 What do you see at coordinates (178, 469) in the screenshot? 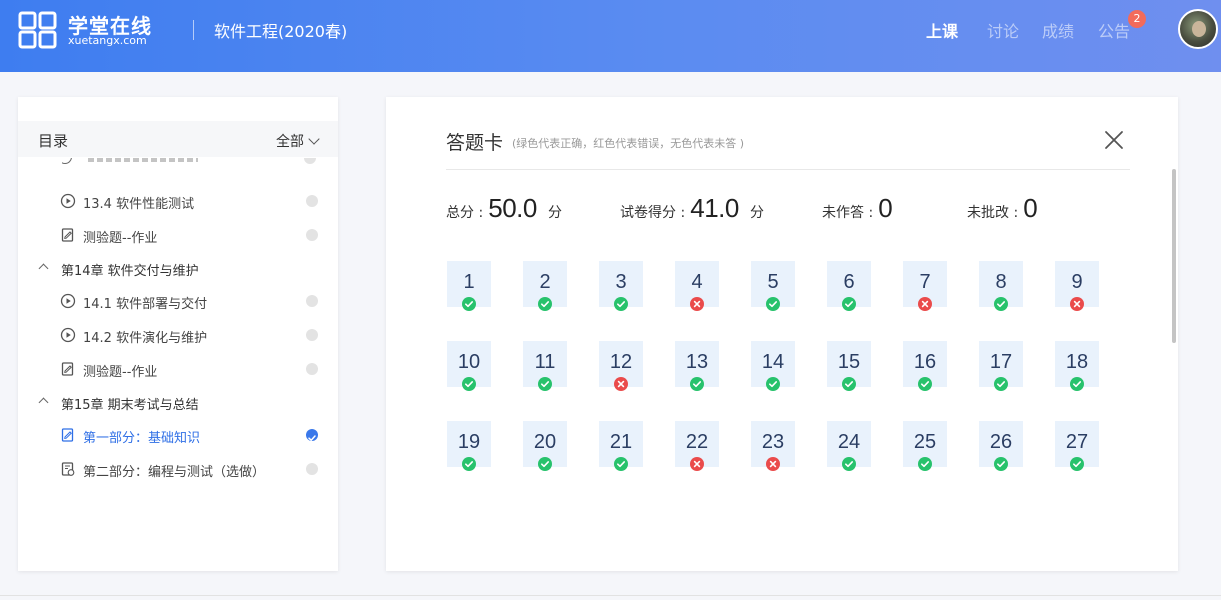
I see `list-item-exam: 第二部分：编程与测试（选做）` at bounding box center [178, 469].